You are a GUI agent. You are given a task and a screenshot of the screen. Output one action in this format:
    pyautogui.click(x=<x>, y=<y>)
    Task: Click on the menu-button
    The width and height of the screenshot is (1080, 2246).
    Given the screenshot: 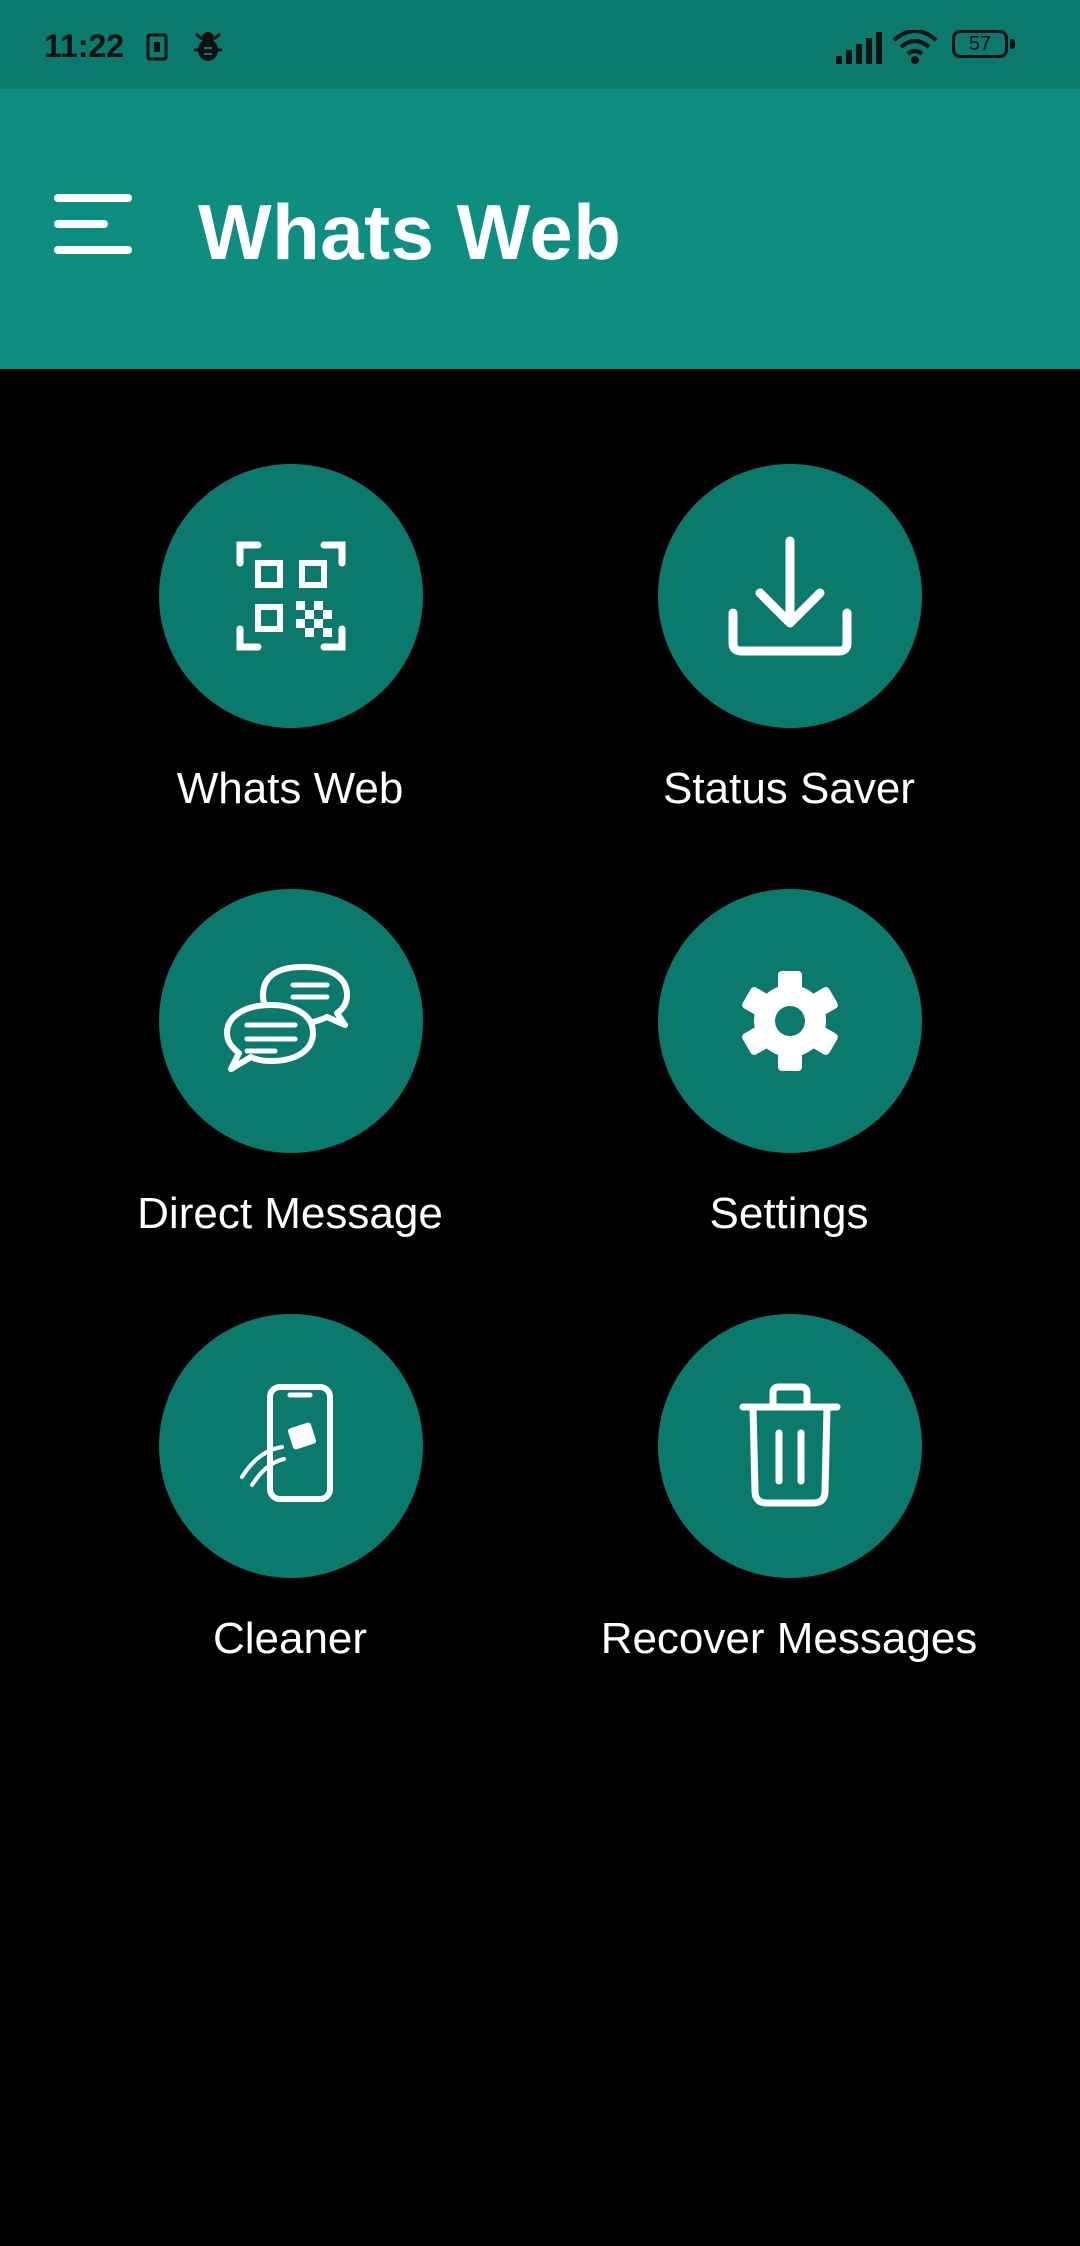 What is the action you would take?
    pyautogui.click(x=95, y=226)
    